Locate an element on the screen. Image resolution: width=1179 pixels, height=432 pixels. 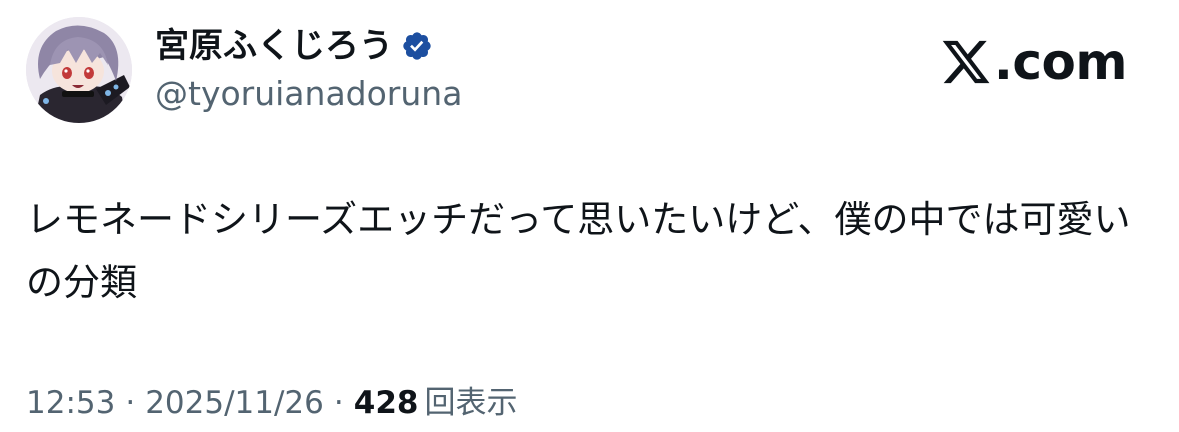
tweet-date: 2025/11/26 is located at coordinates (234, 403).